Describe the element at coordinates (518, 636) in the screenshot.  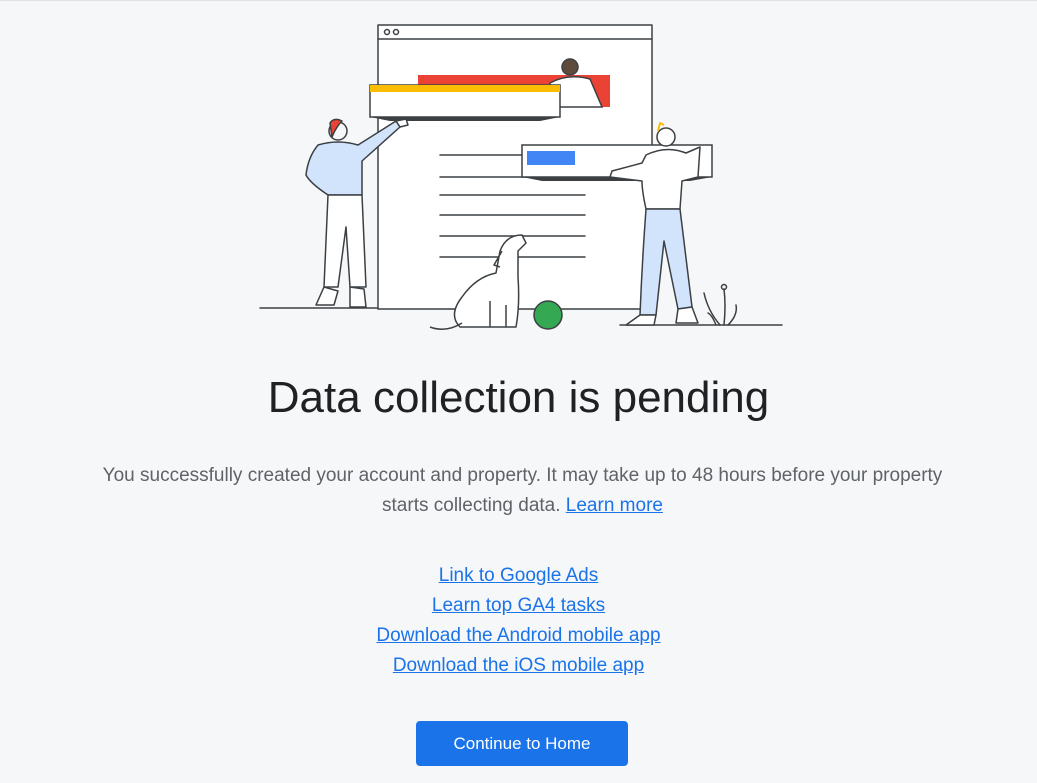
I see `link-android-app: Download the Android mobile app` at that location.